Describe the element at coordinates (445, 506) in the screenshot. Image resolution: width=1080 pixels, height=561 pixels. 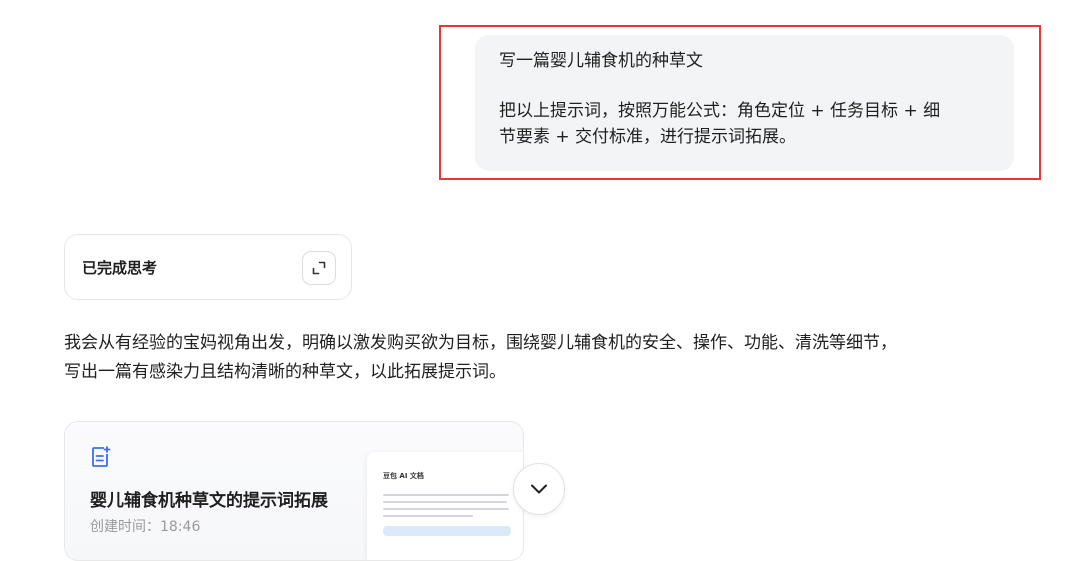
I see `document-preview: 豆包 AI 文档` at that location.